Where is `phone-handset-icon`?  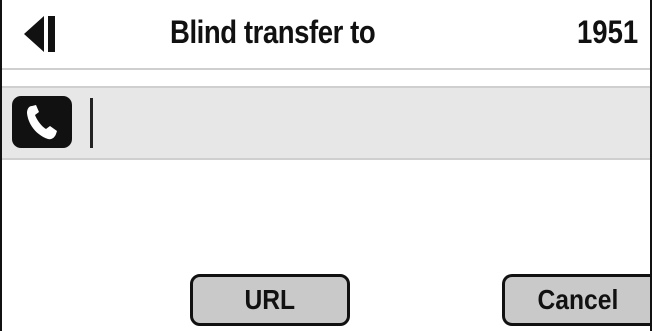
phone-handset-icon is located at coordinates (42, 122).